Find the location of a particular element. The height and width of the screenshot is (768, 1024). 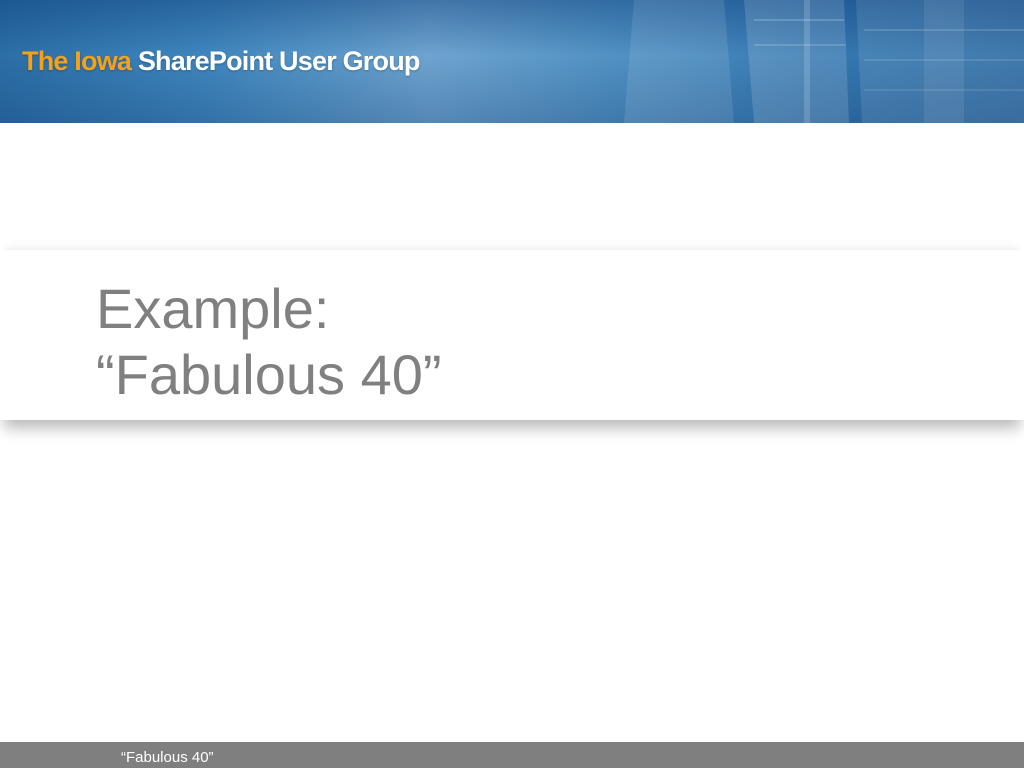

footer-bar: “Fabulous 40” is located at coordinates (512, 755).